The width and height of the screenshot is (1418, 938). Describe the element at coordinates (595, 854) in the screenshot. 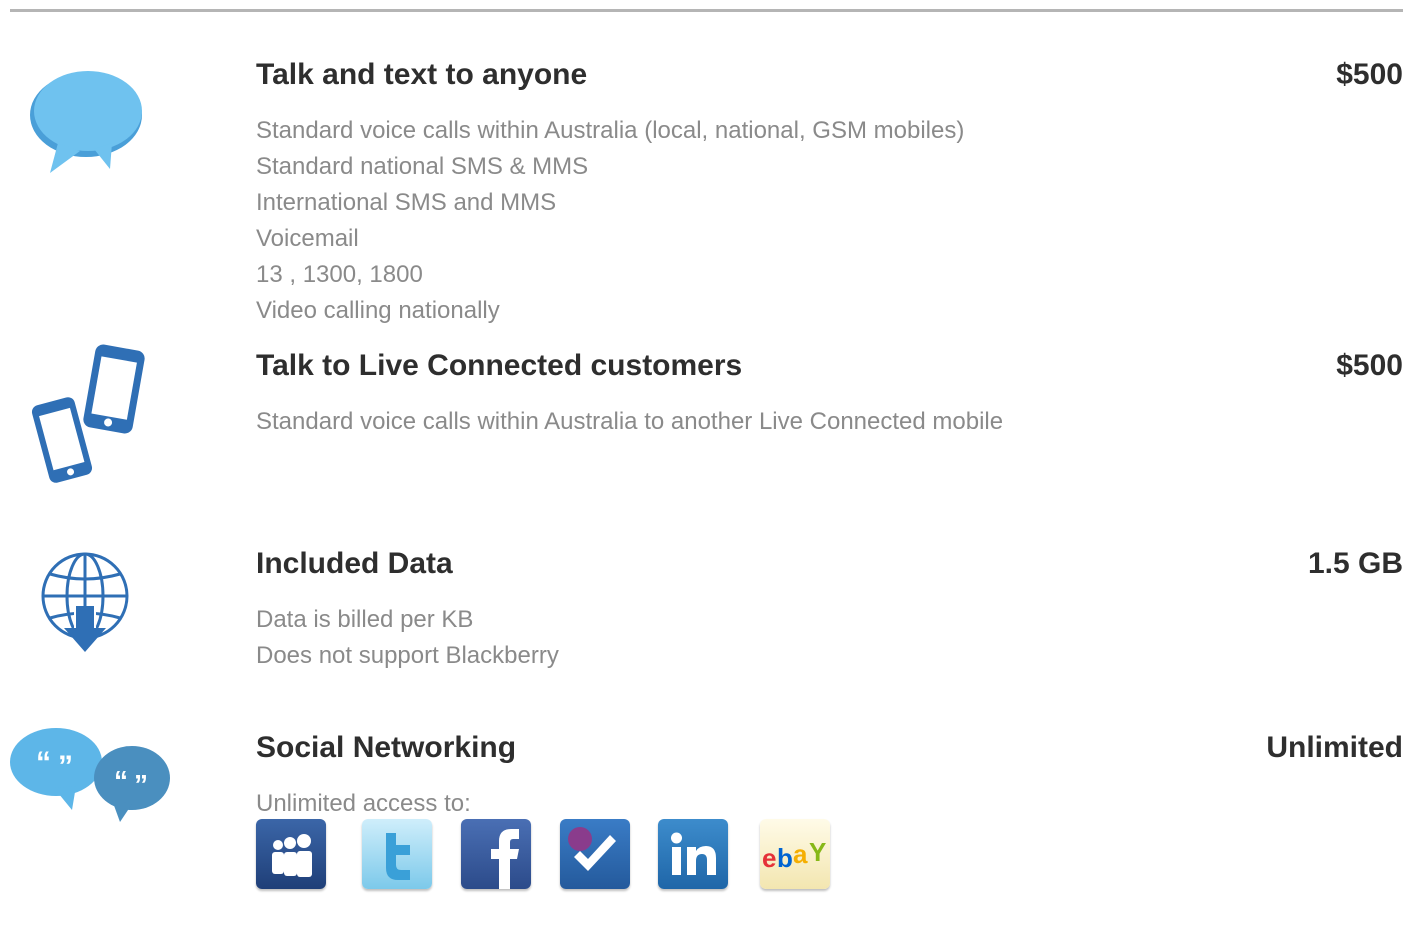

I see `foursquare-icon` at that location.